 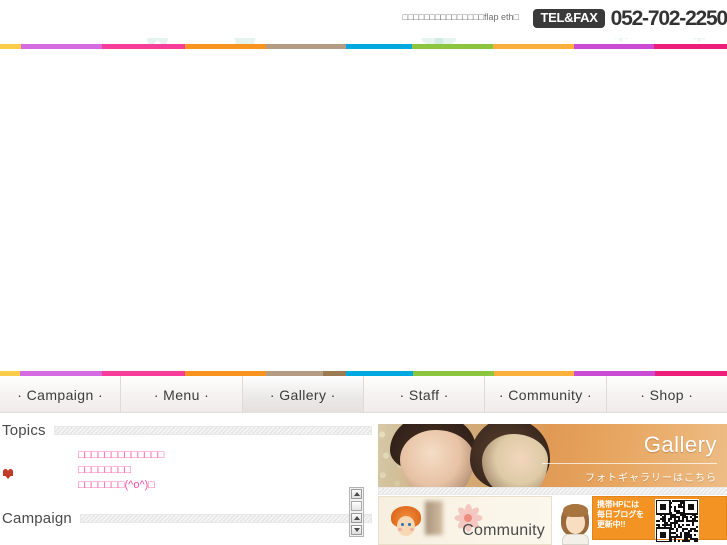 I want to click on nav-item-label: · Staff ·, so click(x=424, y=394).